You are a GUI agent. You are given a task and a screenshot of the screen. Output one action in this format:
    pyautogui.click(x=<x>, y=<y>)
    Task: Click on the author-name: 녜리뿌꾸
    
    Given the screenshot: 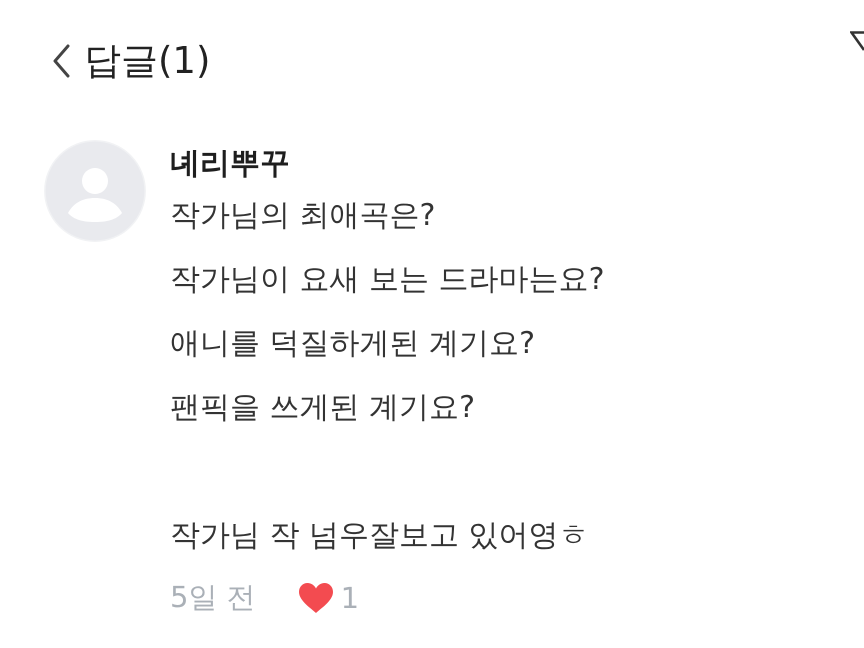 What is the action you would take?
    pyautogui.click(x=230, y=164)
    